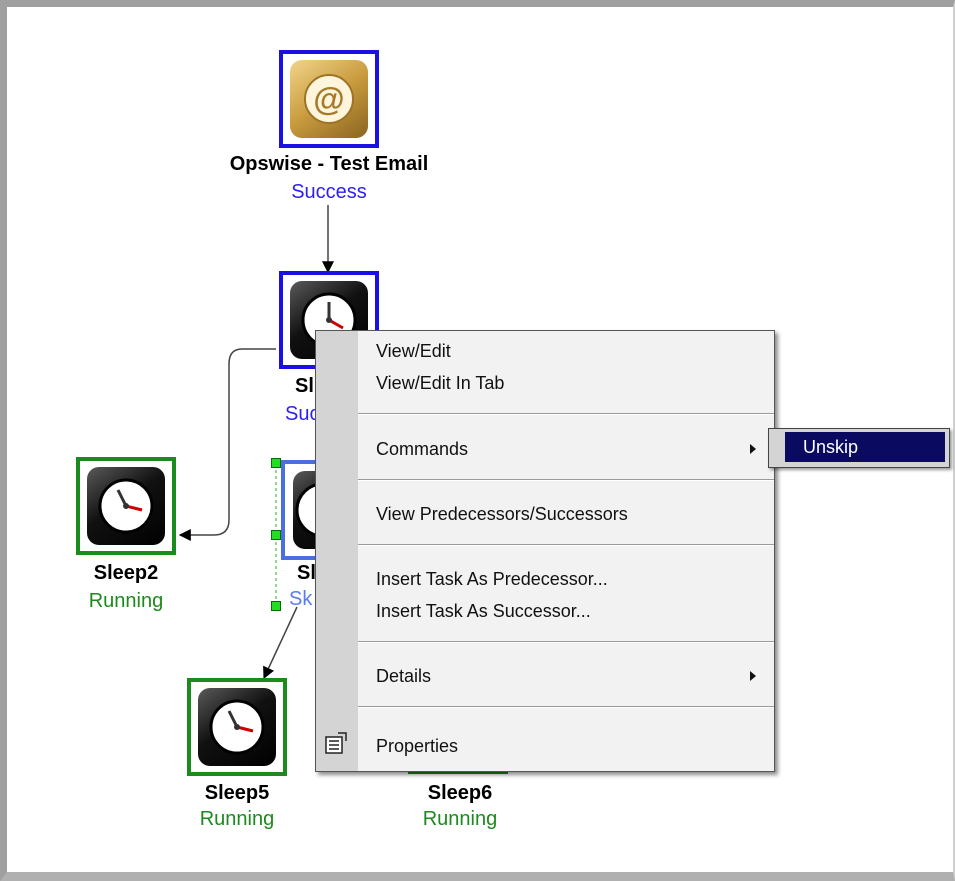 The image size is (955, 881). Describe the element at coordinates (301, 599) in the screenshot. I see `node-status-sleep3: Sk` at that location.